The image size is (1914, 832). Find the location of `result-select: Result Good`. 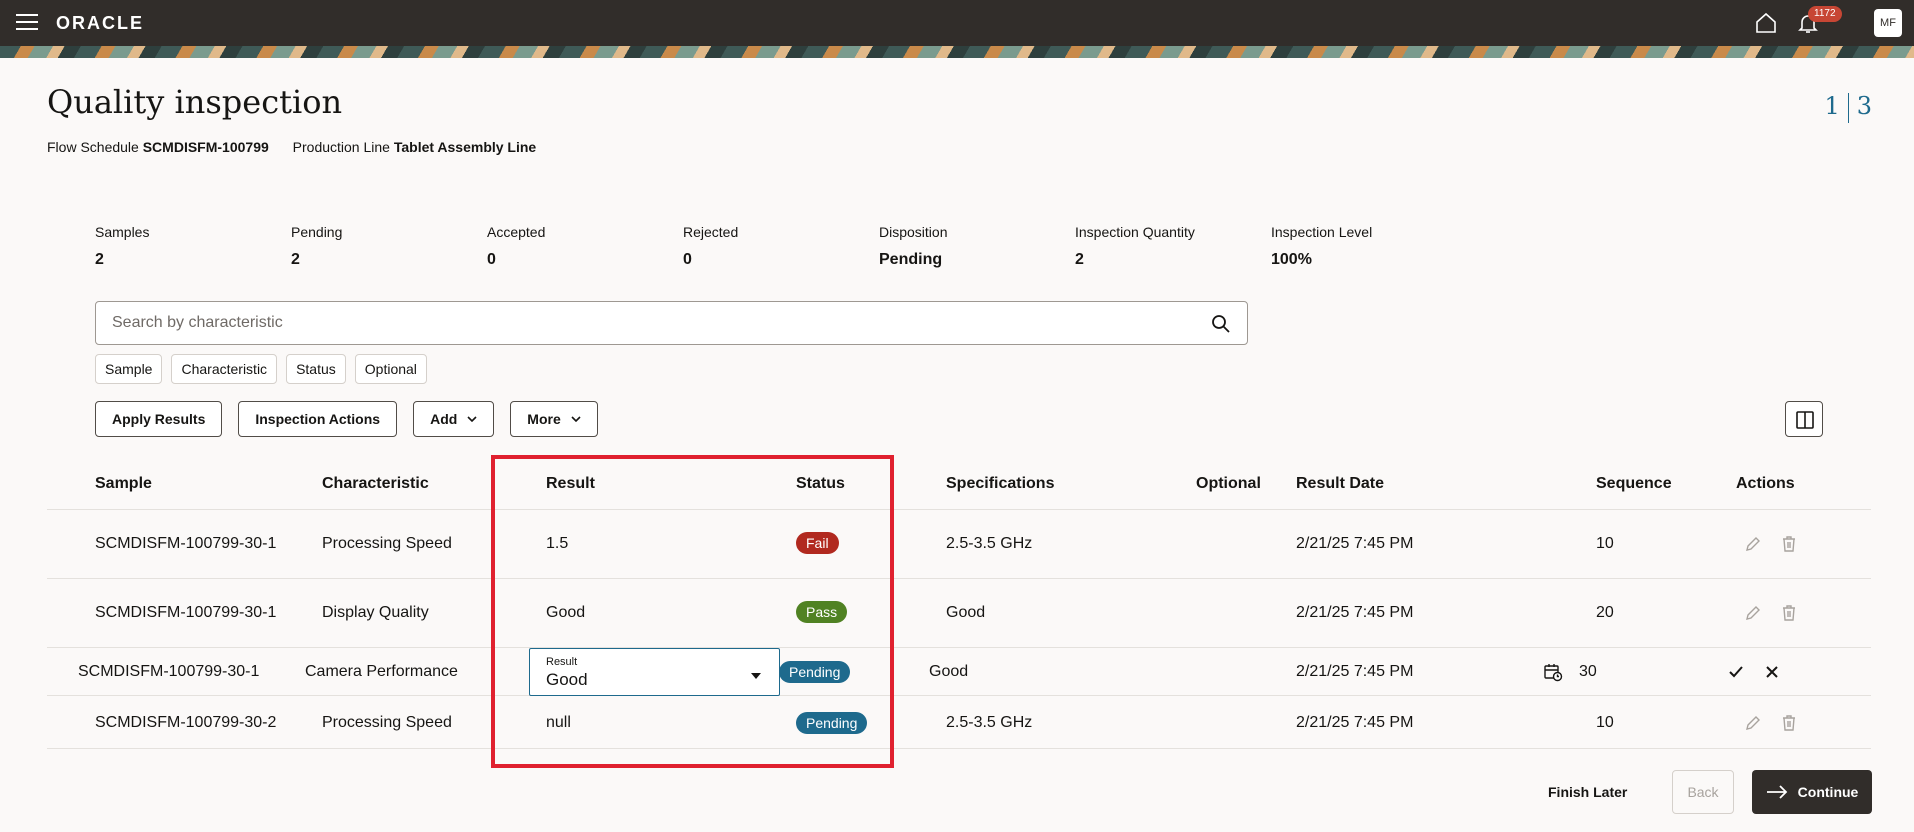

result-select: Result Good is located at coordinates (654, 672).